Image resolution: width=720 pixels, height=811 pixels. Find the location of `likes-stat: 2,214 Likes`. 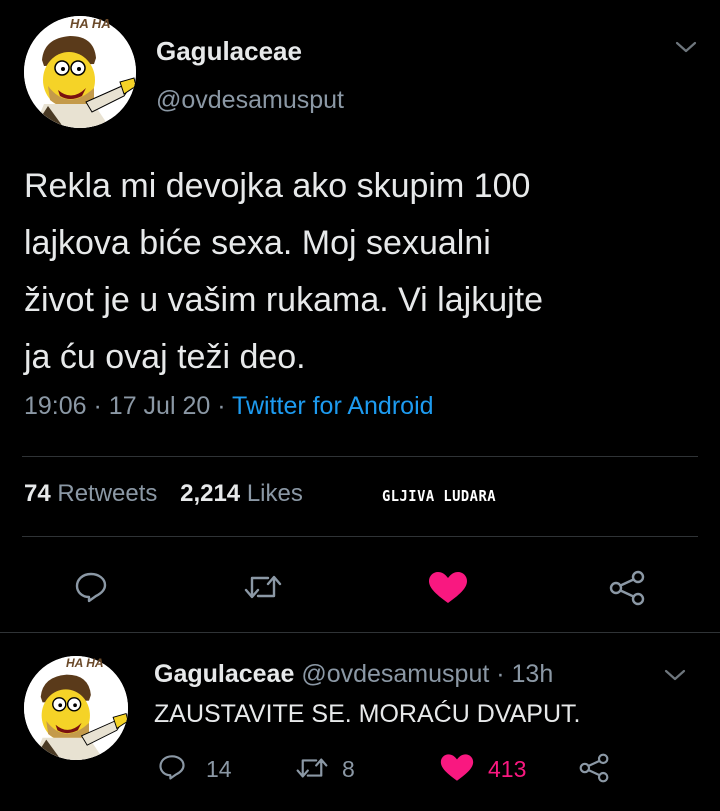

likes-stat: 2,214 Likes is located at coordinates (241, 493).